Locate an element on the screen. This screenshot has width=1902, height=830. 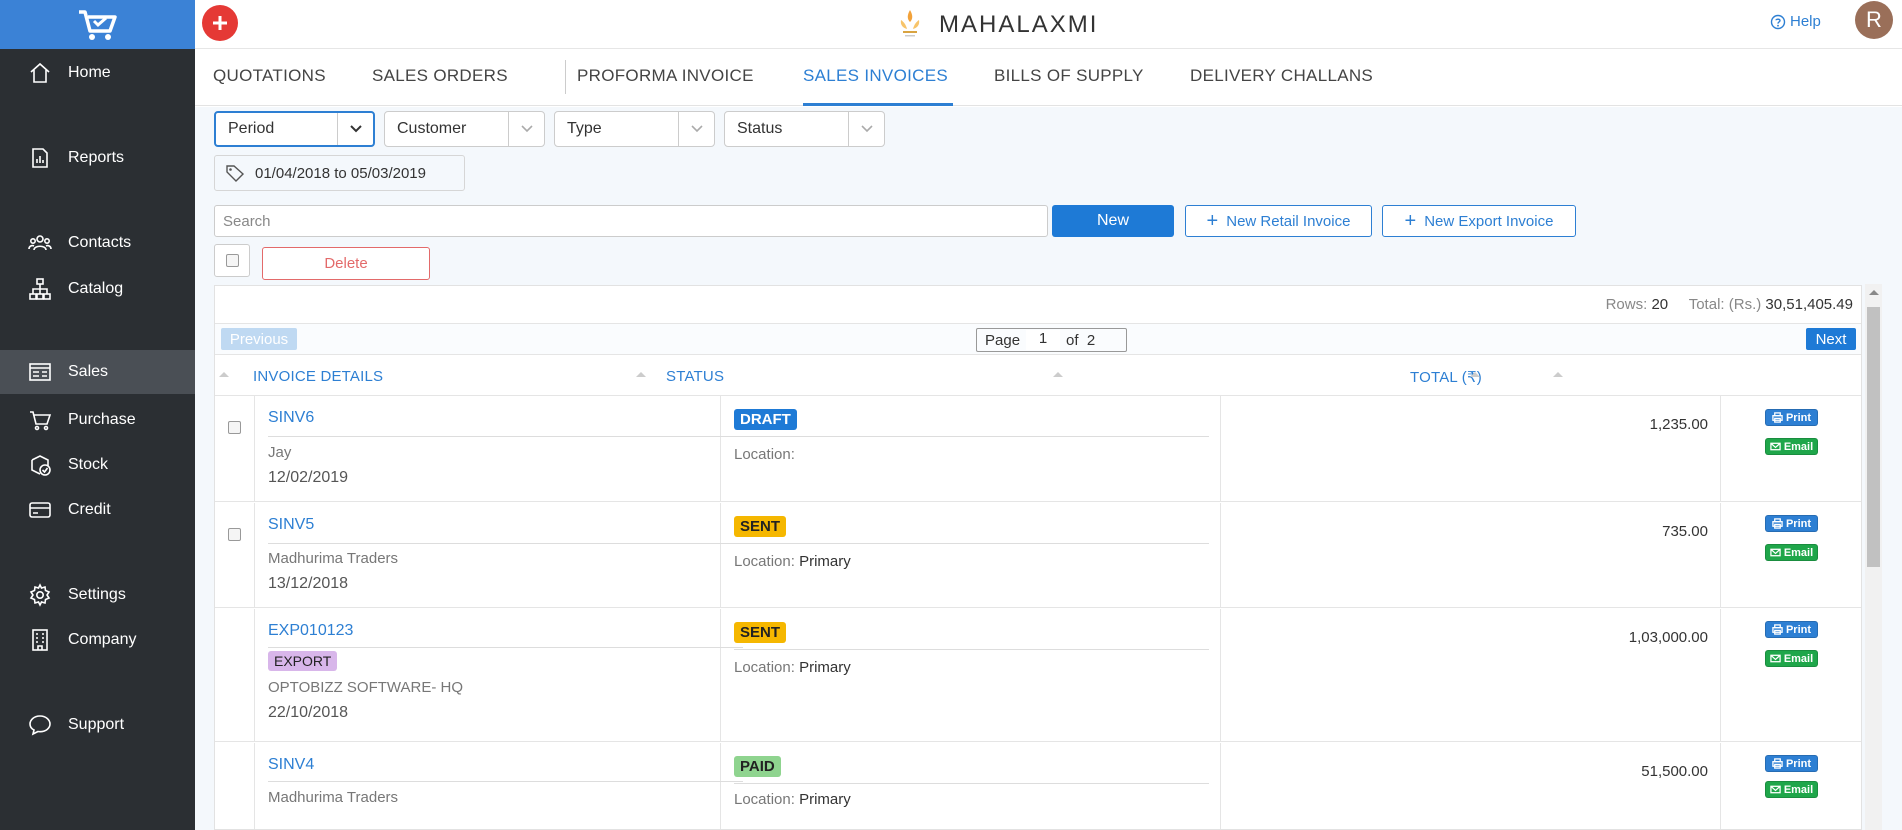
sales-icon is located at coordinates (40, 372).